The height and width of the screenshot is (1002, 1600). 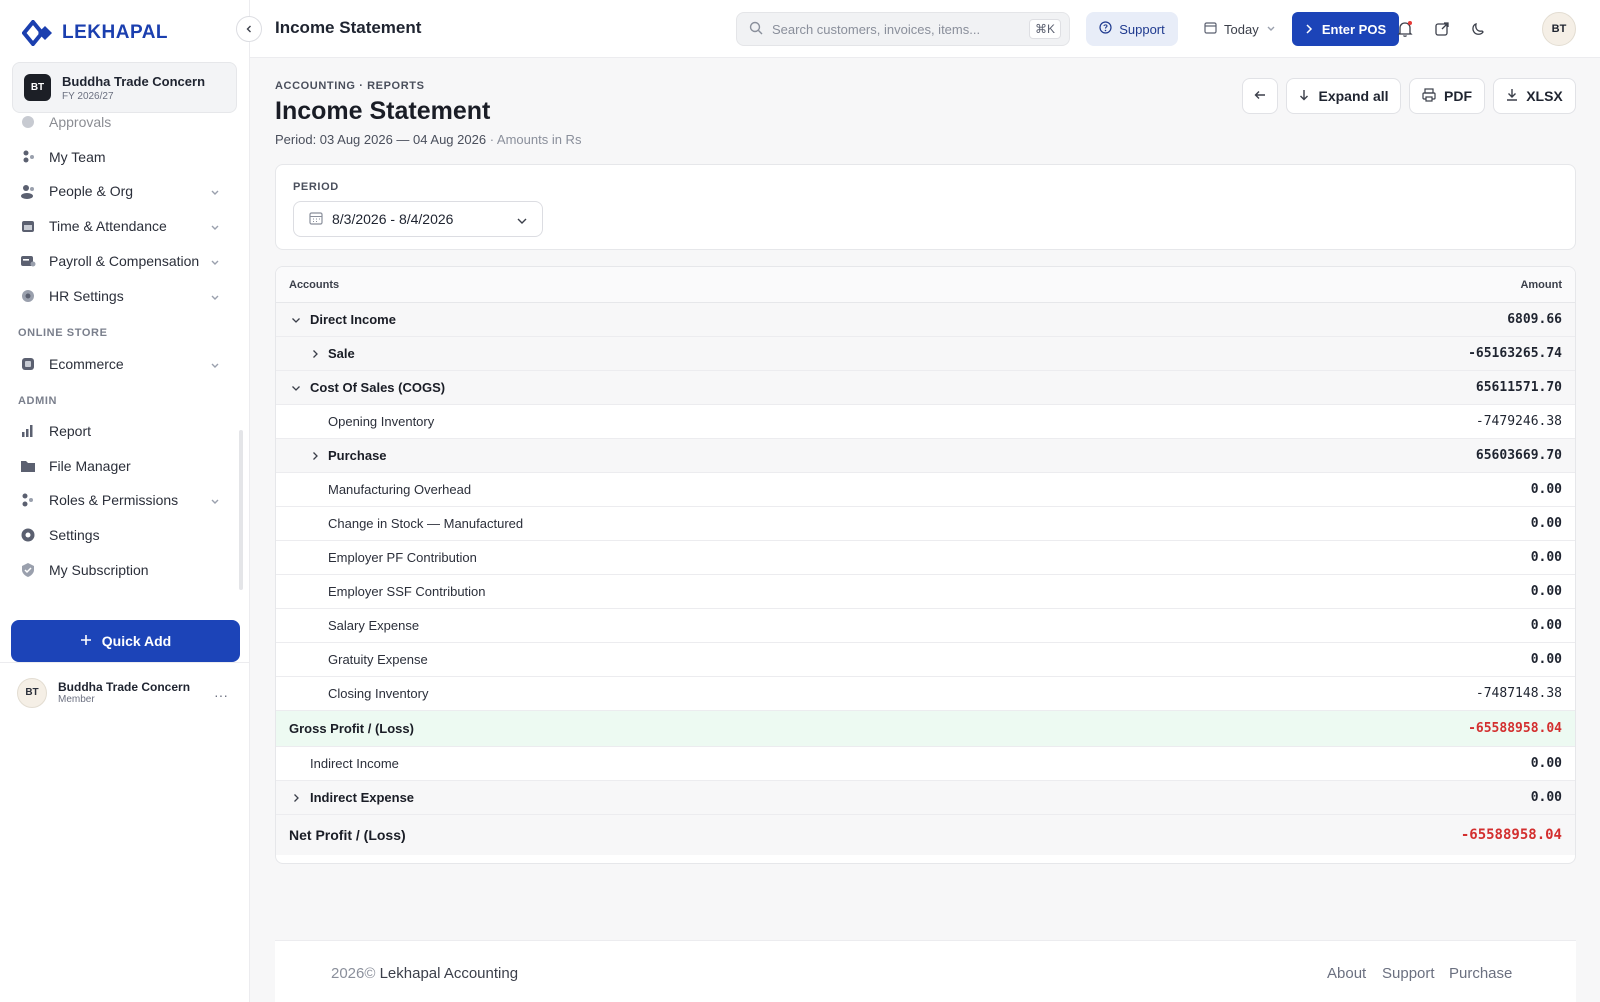 I want to click on user-menu: BT Buddha Trade Concern Member ···, so click(x=125, y=692).